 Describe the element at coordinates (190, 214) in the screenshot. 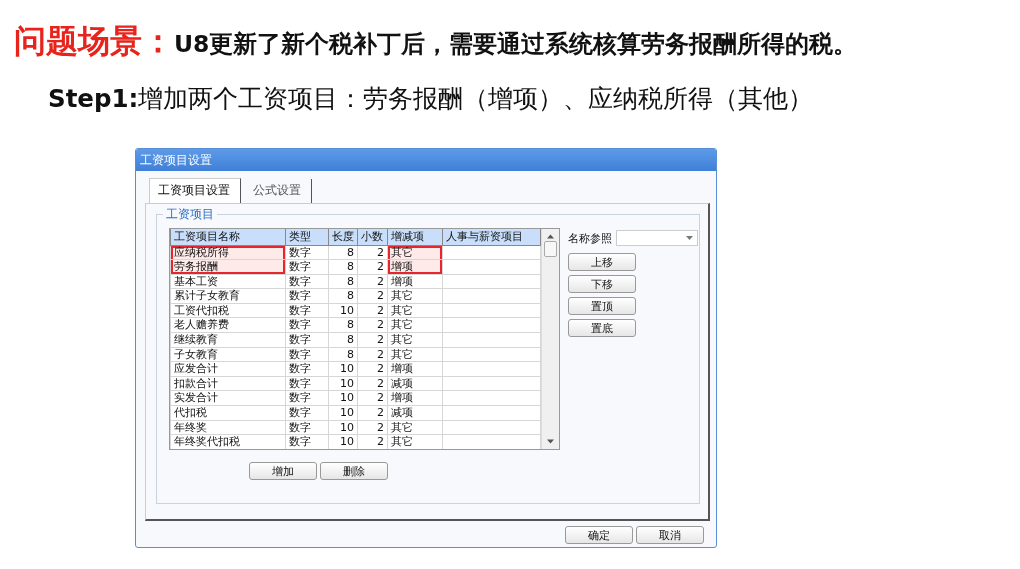

I see `group-title: 工资项目` at that location.